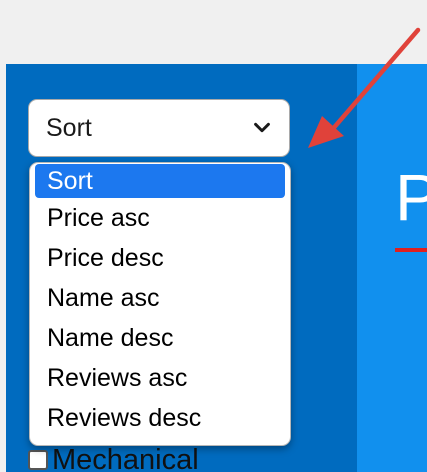  Describe the element at coordinates (160, 418) in the screenshot. I see `sort-option-reviews-desc: Reviews desc` at that location.